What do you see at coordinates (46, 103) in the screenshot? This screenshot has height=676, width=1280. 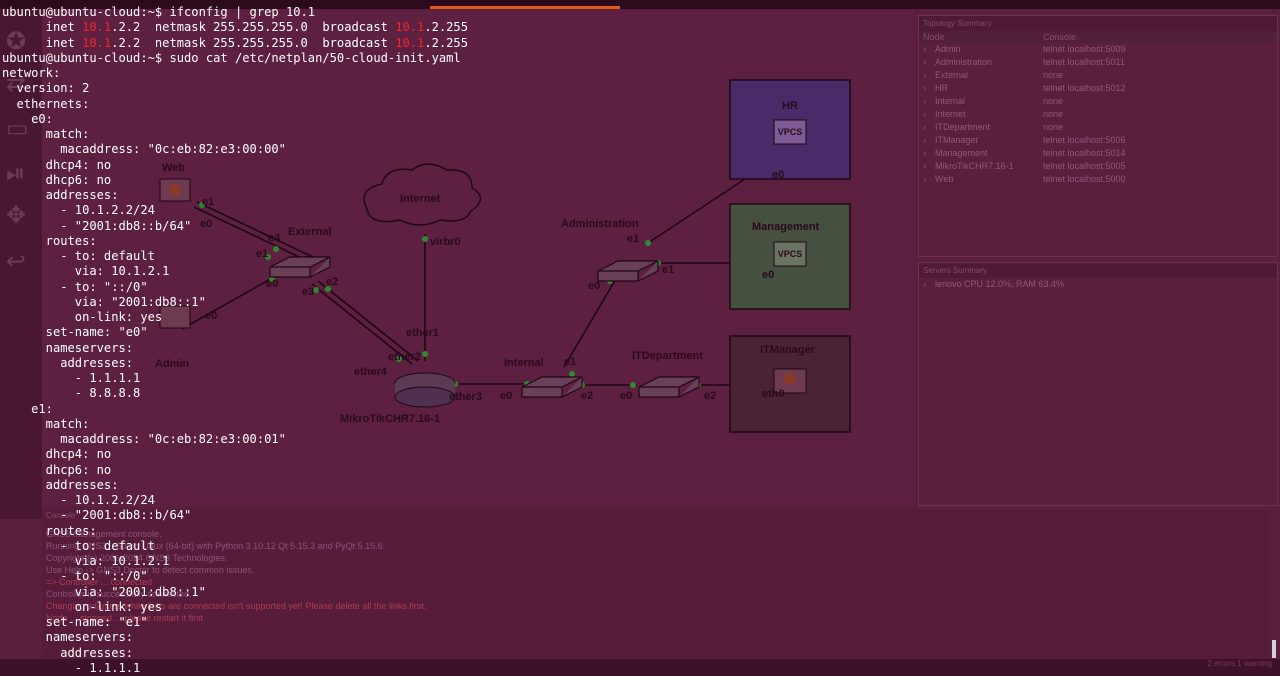 I see `terminal-line: ethernets:` at bounding box center [46, 103].